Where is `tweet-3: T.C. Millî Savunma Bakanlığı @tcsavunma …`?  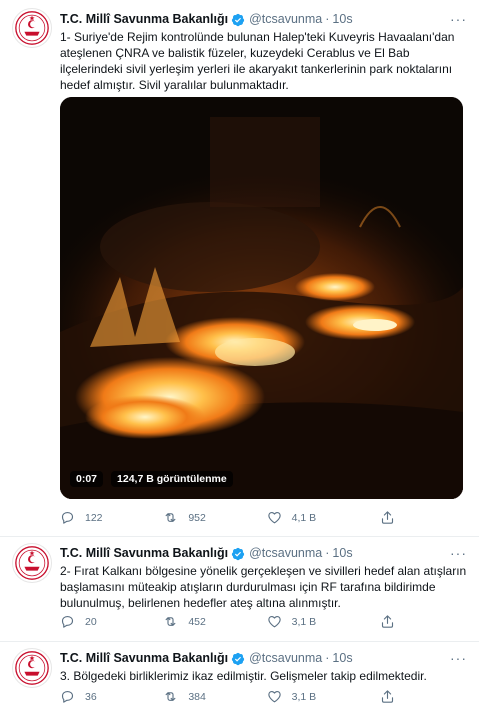
tweet-3: T.C. Millî Savunma Bakanlığı @tcsavunma … is located at coordinates (239, 677).